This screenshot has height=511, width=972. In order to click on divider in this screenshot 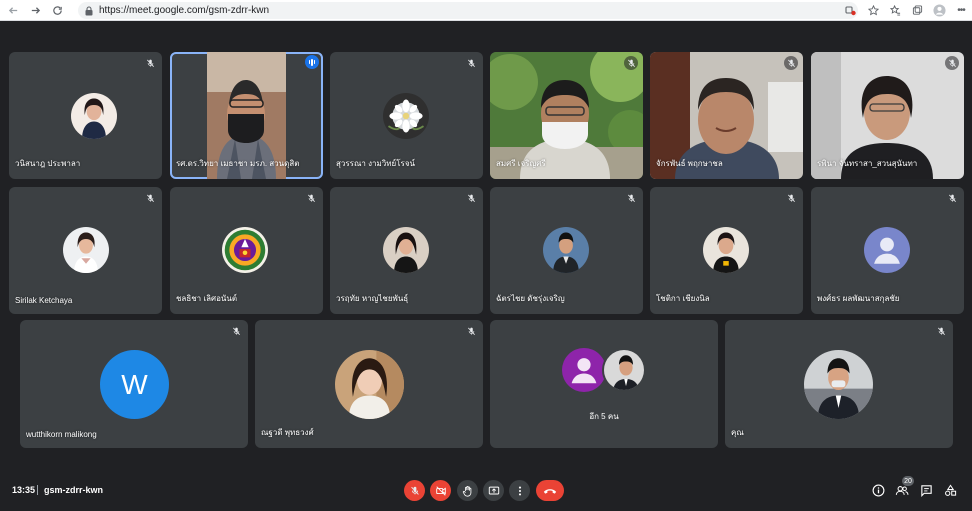, I will do `click(37, 490)`.